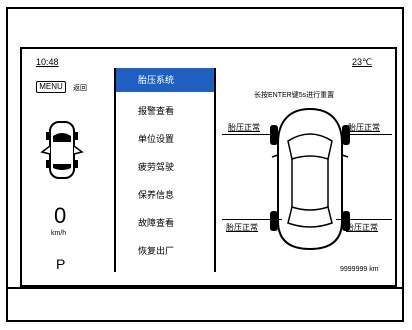 The height and width of the screenshot is (330, 412). What do you see at coordinates (60, 215) in the screenshot?
I see `speed-value: 0` at bounding box center [60, 215].